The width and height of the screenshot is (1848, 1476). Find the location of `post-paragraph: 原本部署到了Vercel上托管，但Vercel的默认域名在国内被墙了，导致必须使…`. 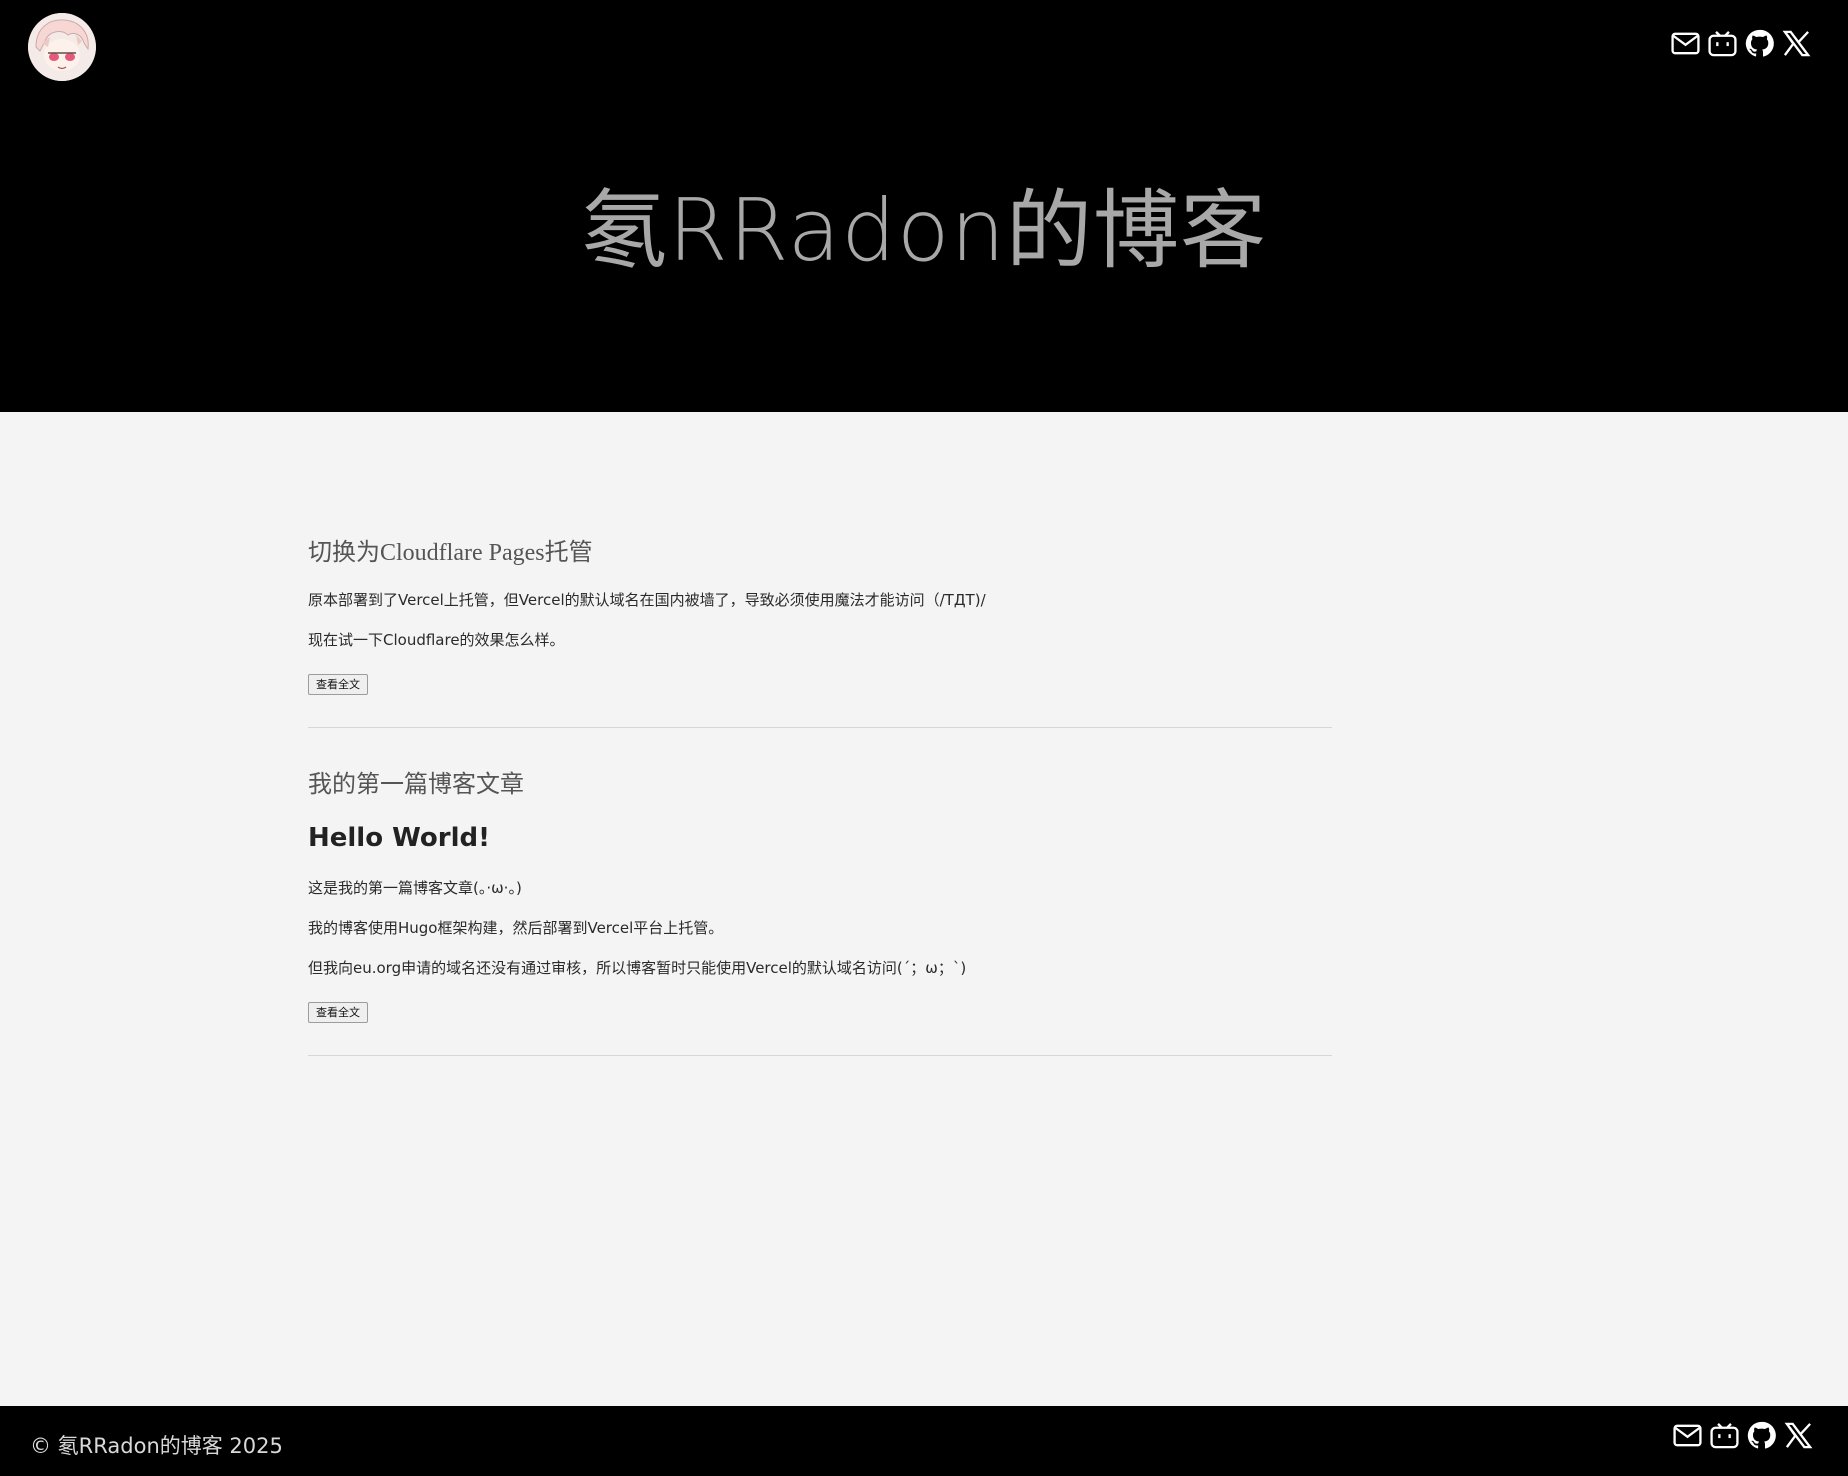

post-paragraph: 原本部署到了Vercel上托管，但Vercel的默认域名在国内被墙了，导致必须使… is located at coordinates (647, 600).